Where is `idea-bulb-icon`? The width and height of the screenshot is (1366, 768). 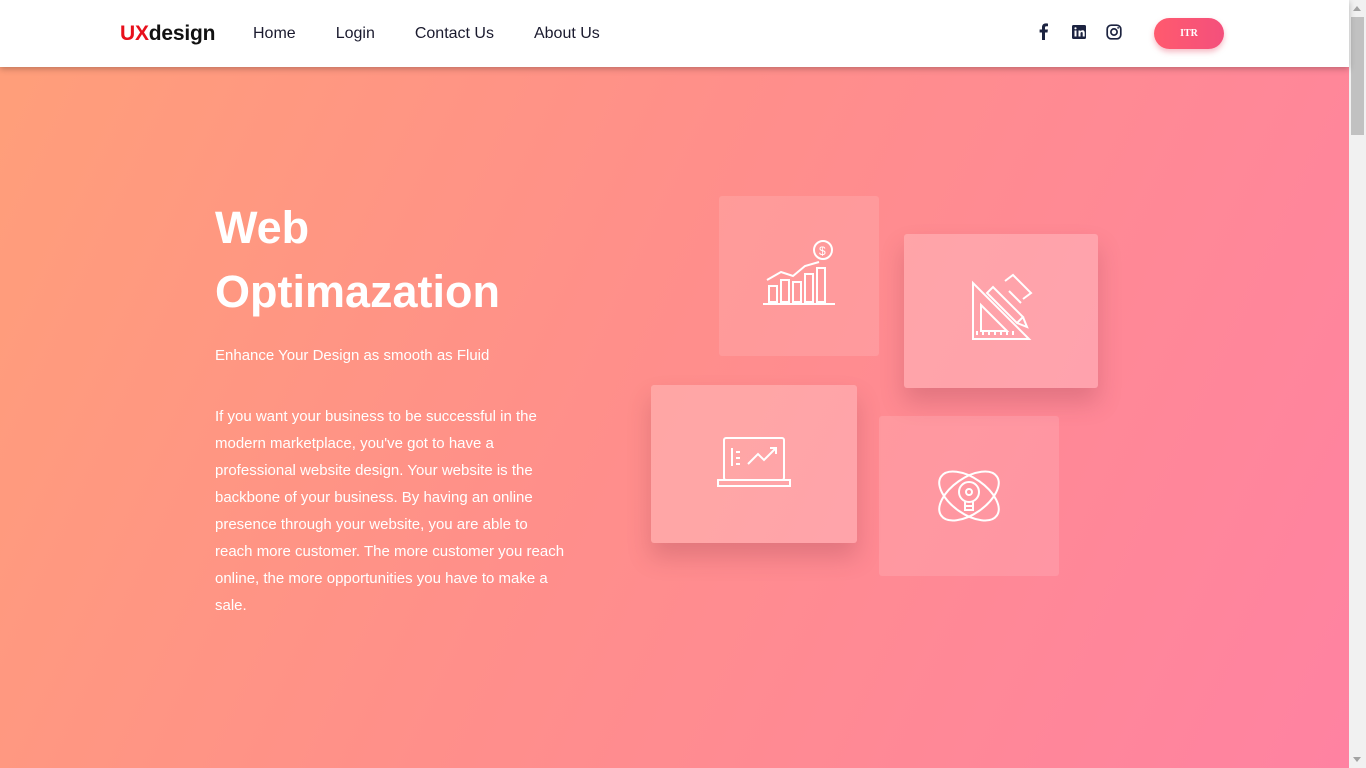 idea-bulb-icon is located at coordinates (969, 496).